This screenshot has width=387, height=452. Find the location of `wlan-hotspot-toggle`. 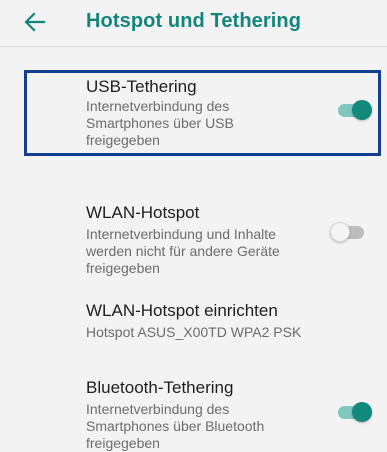

wlan-hotspot-toggle is located at coordinates (347, 232).